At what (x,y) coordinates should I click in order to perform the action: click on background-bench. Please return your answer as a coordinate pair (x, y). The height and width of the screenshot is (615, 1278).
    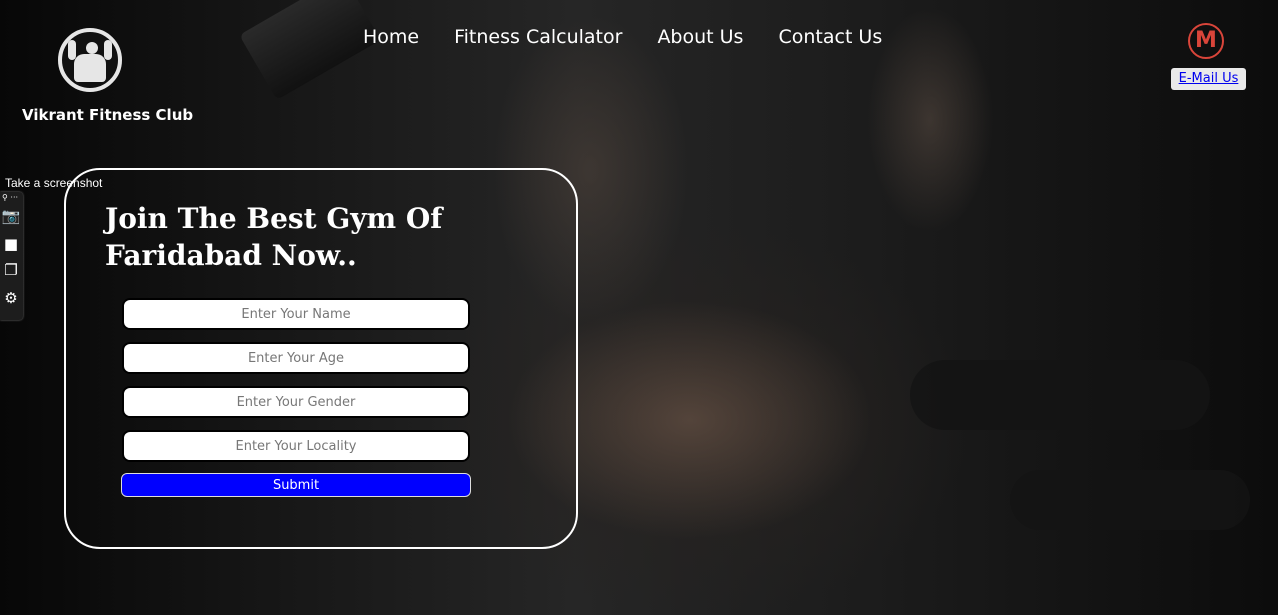
    Looking at the image, I should click on (1060, 395).